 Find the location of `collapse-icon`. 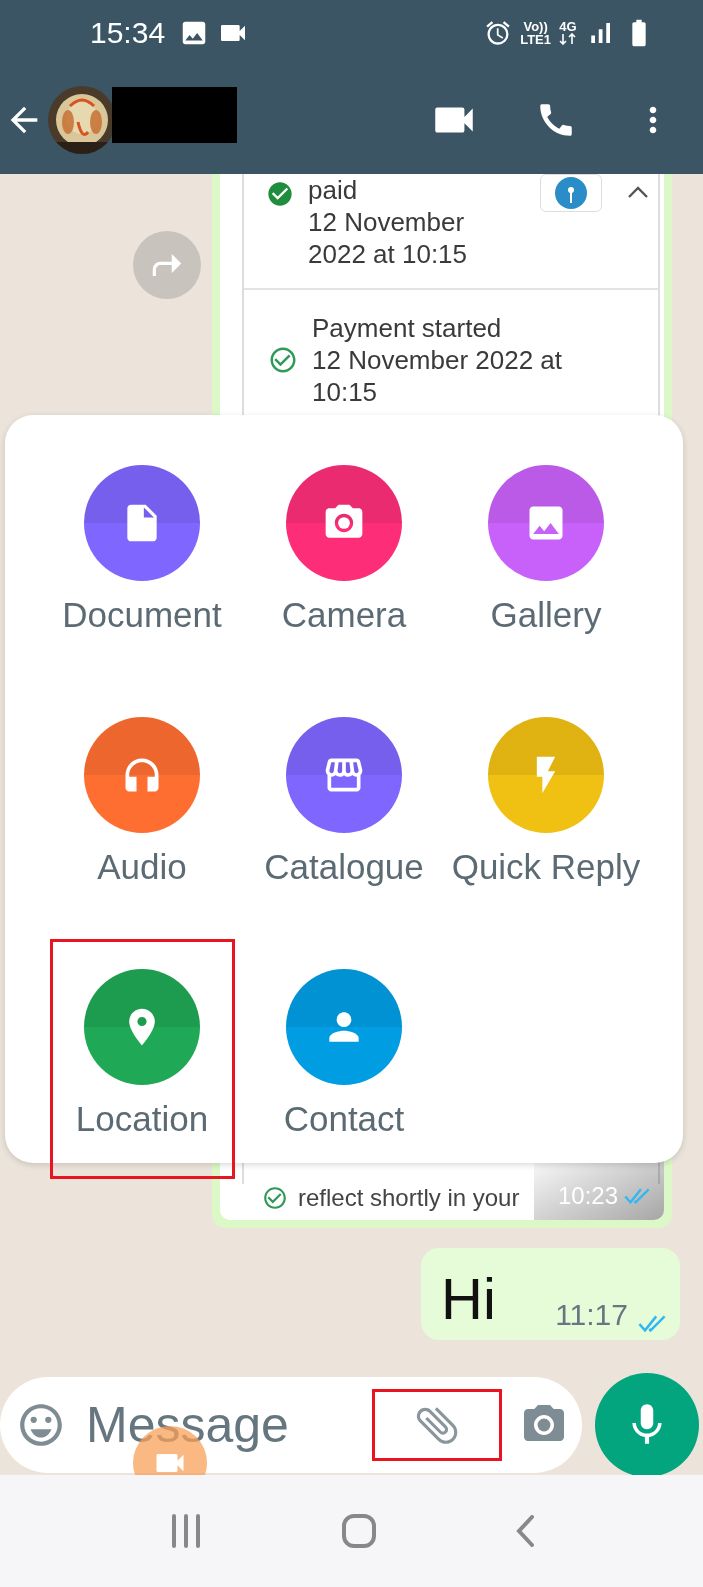

collapse-icon is located at coordinates (638, 192).